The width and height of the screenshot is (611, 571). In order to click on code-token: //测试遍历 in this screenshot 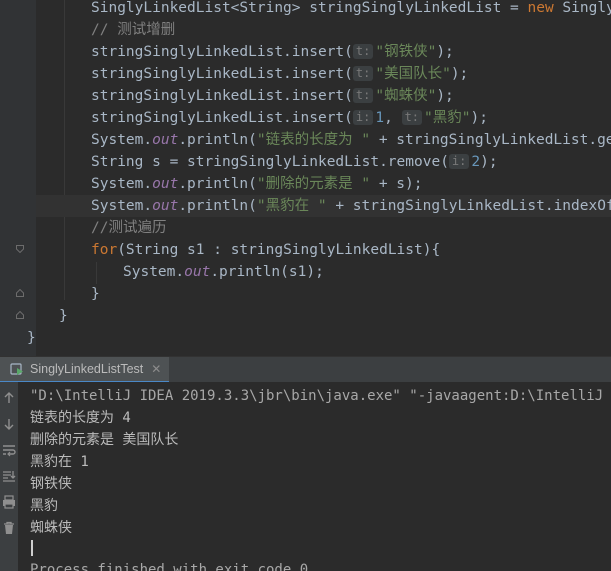, I will do `click(129, 228)`.